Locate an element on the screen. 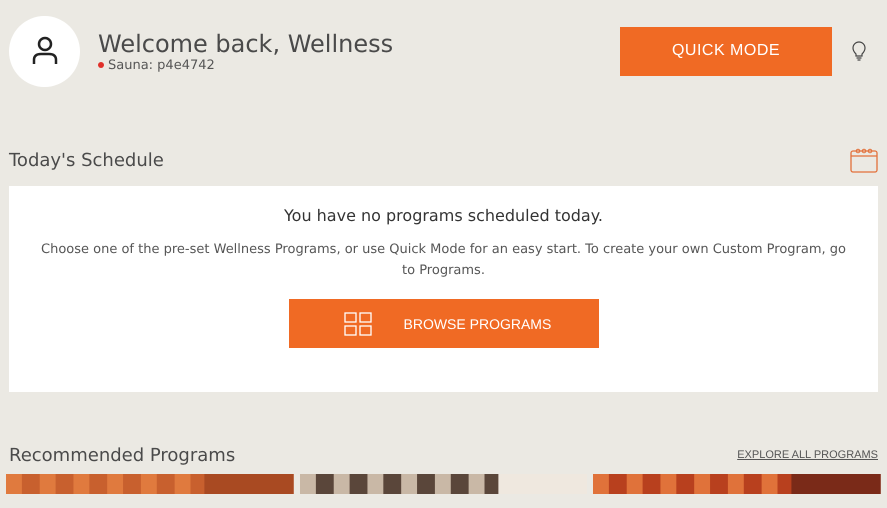 The height and width of the screenshot is (508, 887). browse-programs-button: BROWSE PROGRAMS is located at coordinates (443, 323).